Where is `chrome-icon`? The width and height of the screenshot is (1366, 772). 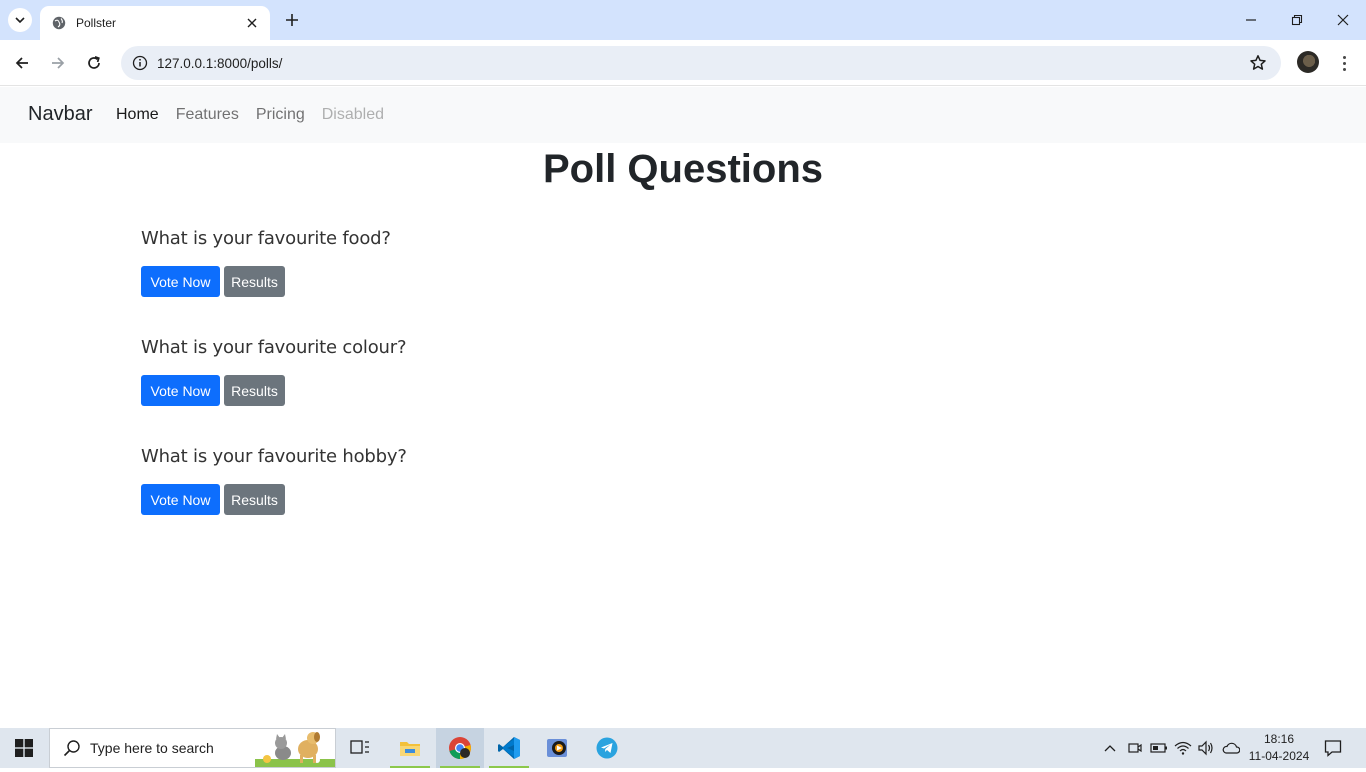
chrome-icon is located at coordinates (460, 748).